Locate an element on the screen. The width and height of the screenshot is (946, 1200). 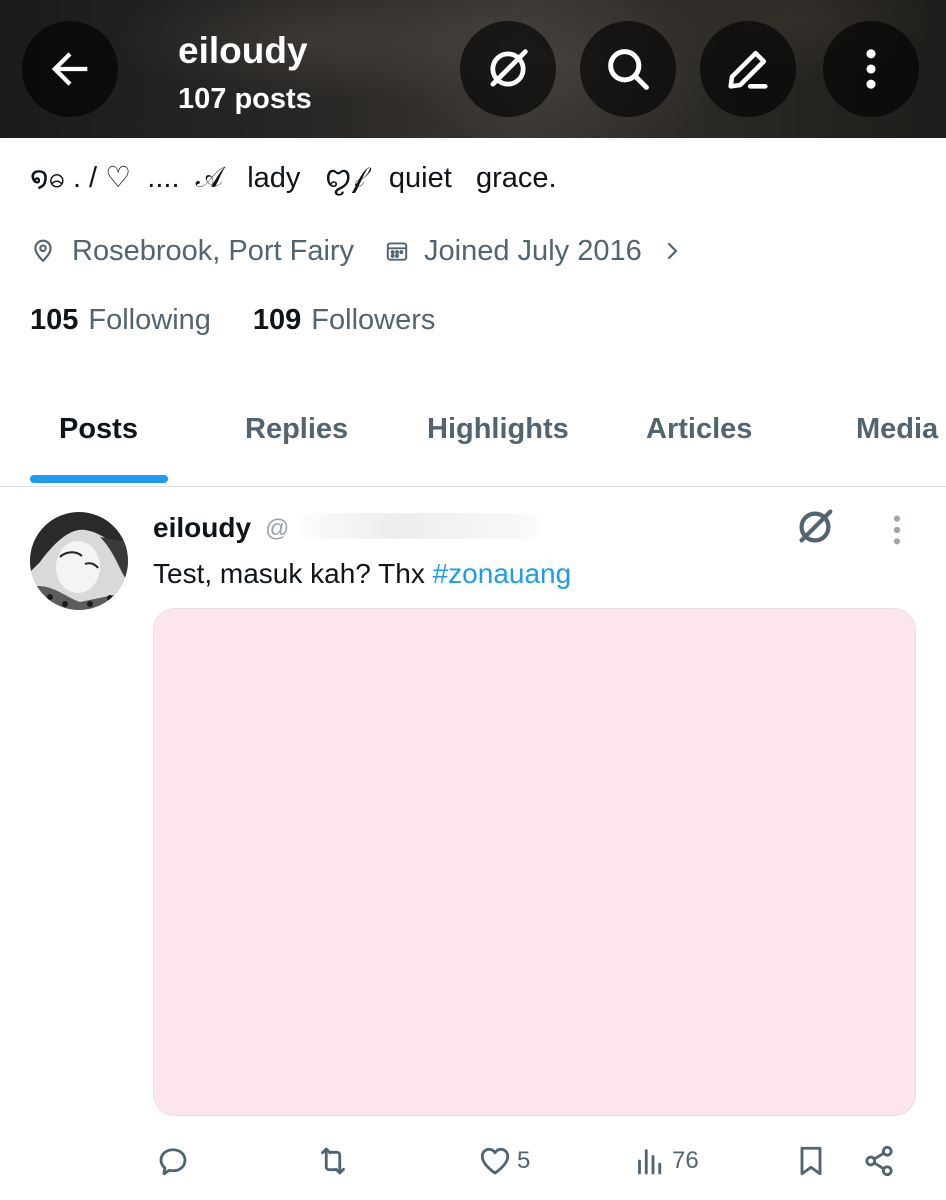
edit-icon is located at coordinates (748, 69).